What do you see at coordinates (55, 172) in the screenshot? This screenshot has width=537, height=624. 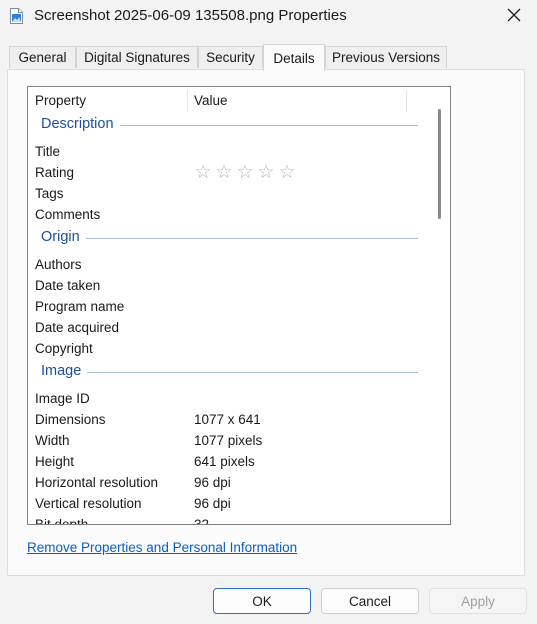 I see `property-label: Rating` at bounding box center [55, 172].